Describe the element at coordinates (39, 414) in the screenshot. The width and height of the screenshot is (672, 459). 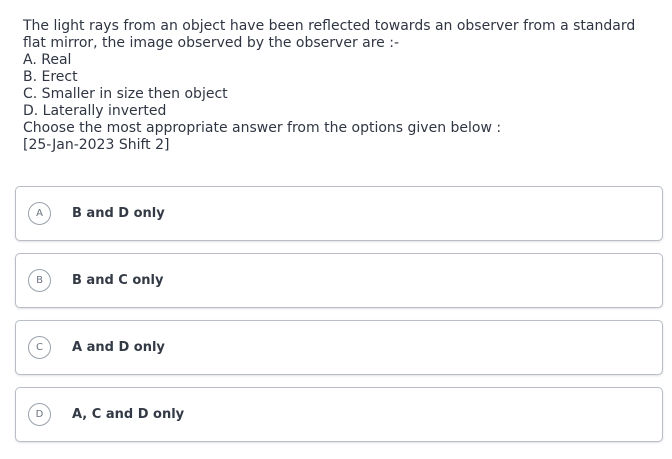
I see `option-letter-badge: D` at that location.